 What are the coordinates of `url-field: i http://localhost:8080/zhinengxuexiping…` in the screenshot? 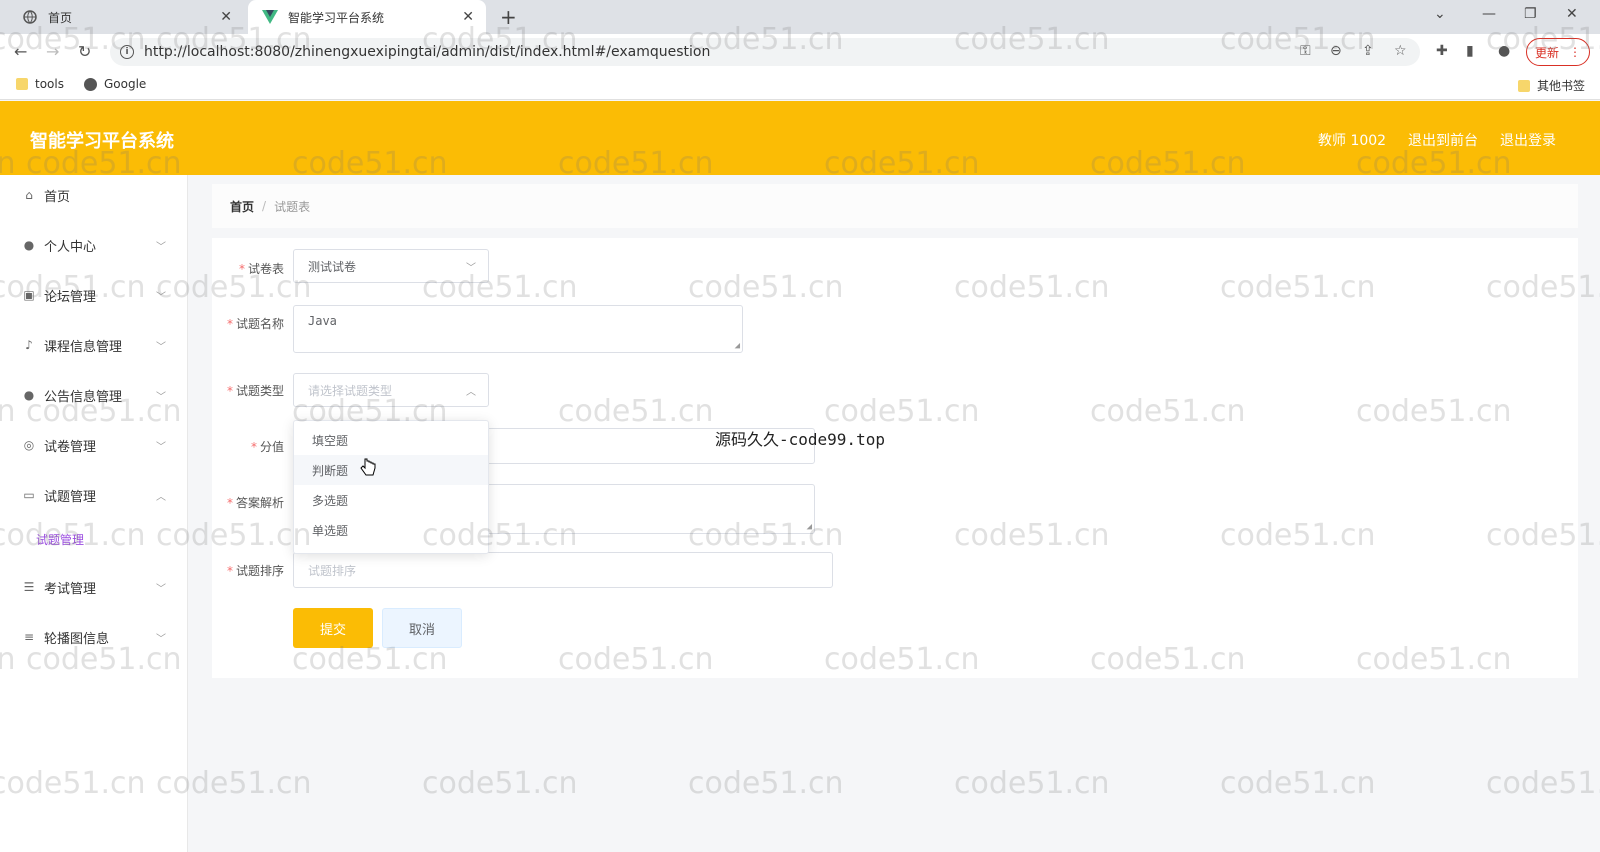 It's located at (765, 52).